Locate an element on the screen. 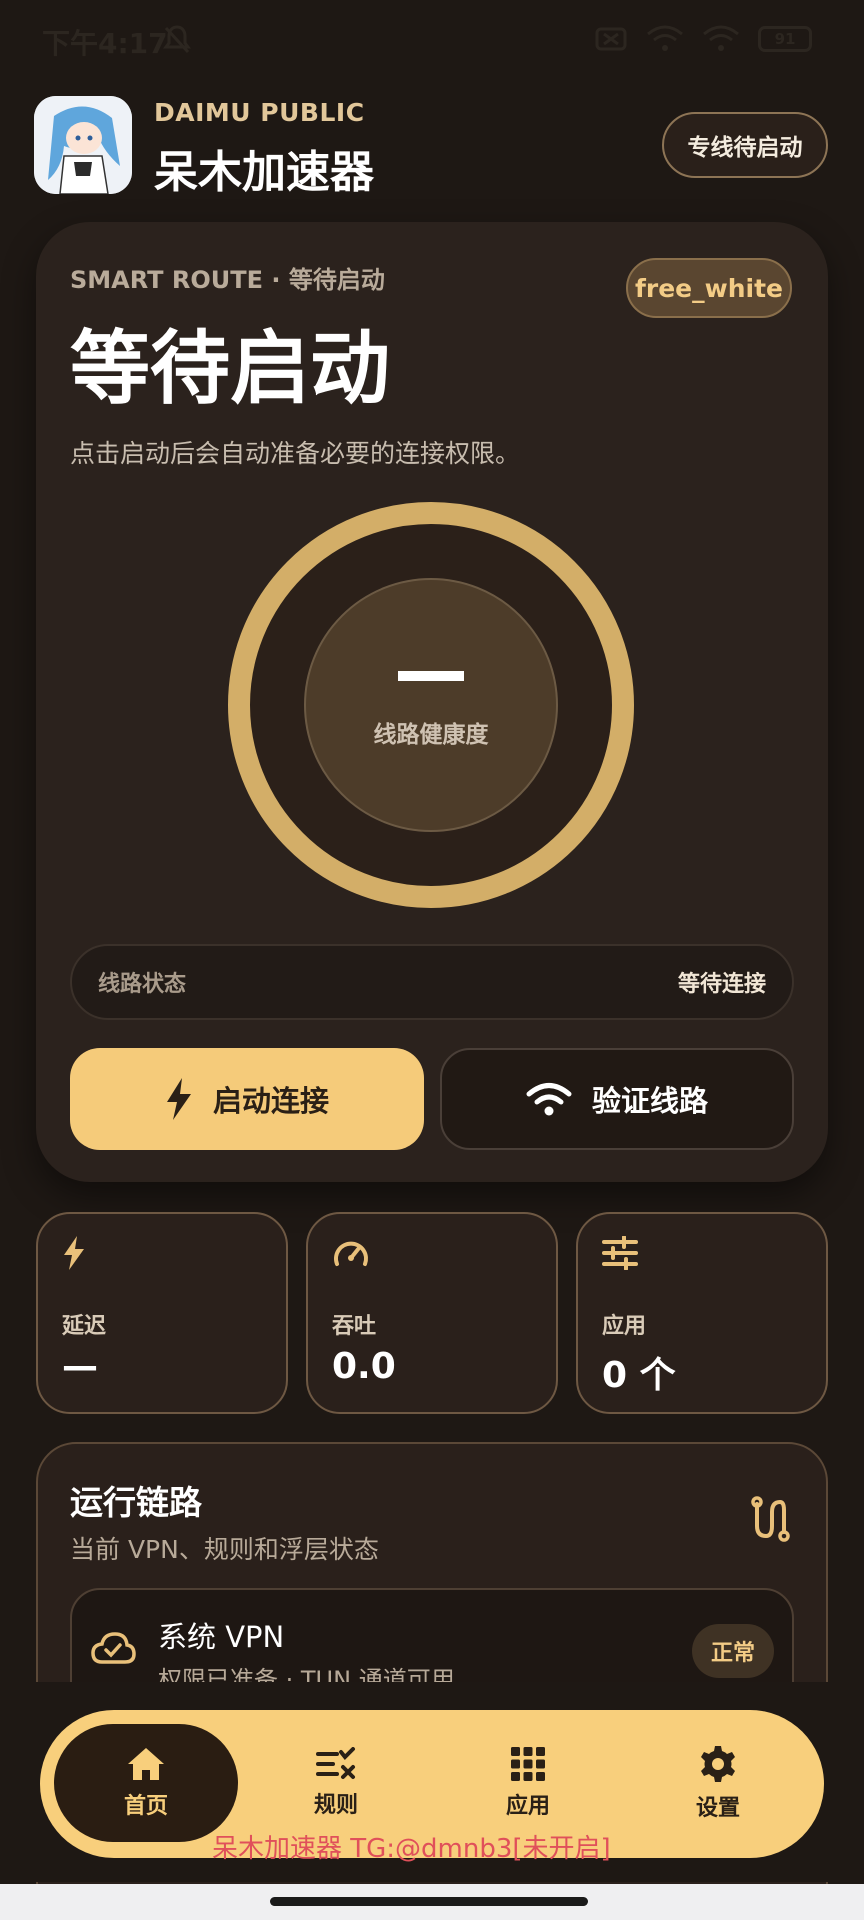 The image size is (864, 1920). connection-hint: 点击启动后会自动准备必要的连接权限。 is located at coordinates (295, 453).